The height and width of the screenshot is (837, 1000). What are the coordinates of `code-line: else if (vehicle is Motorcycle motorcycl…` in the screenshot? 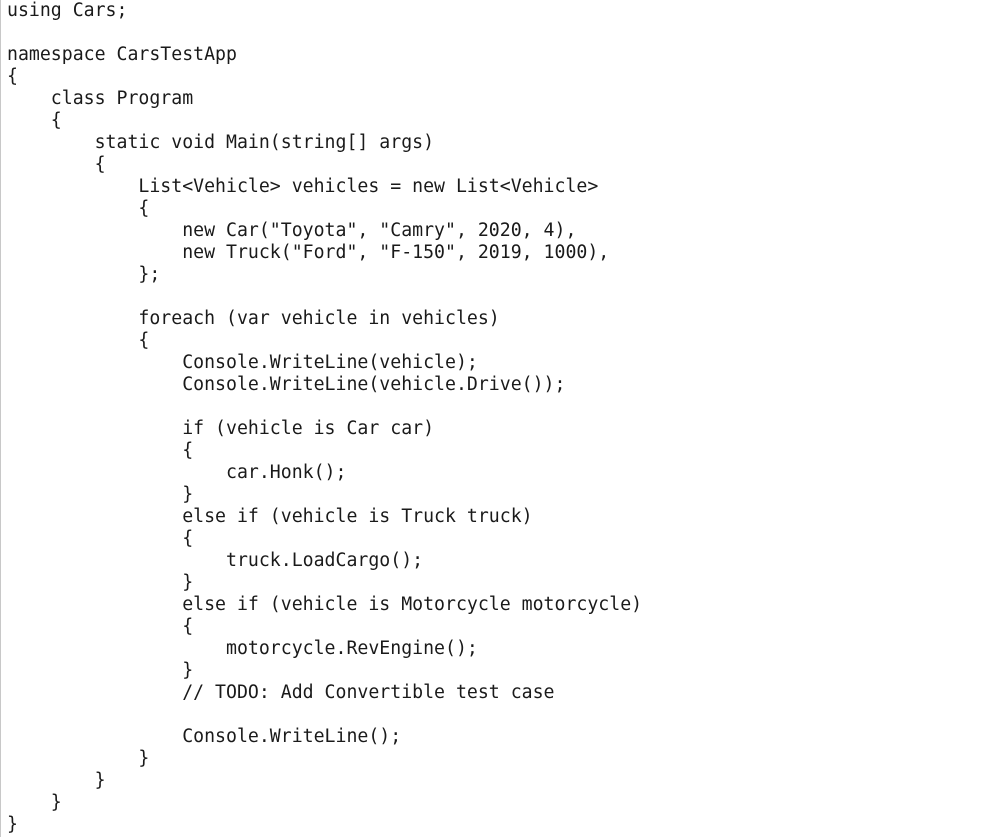 It's located at (325, 604).